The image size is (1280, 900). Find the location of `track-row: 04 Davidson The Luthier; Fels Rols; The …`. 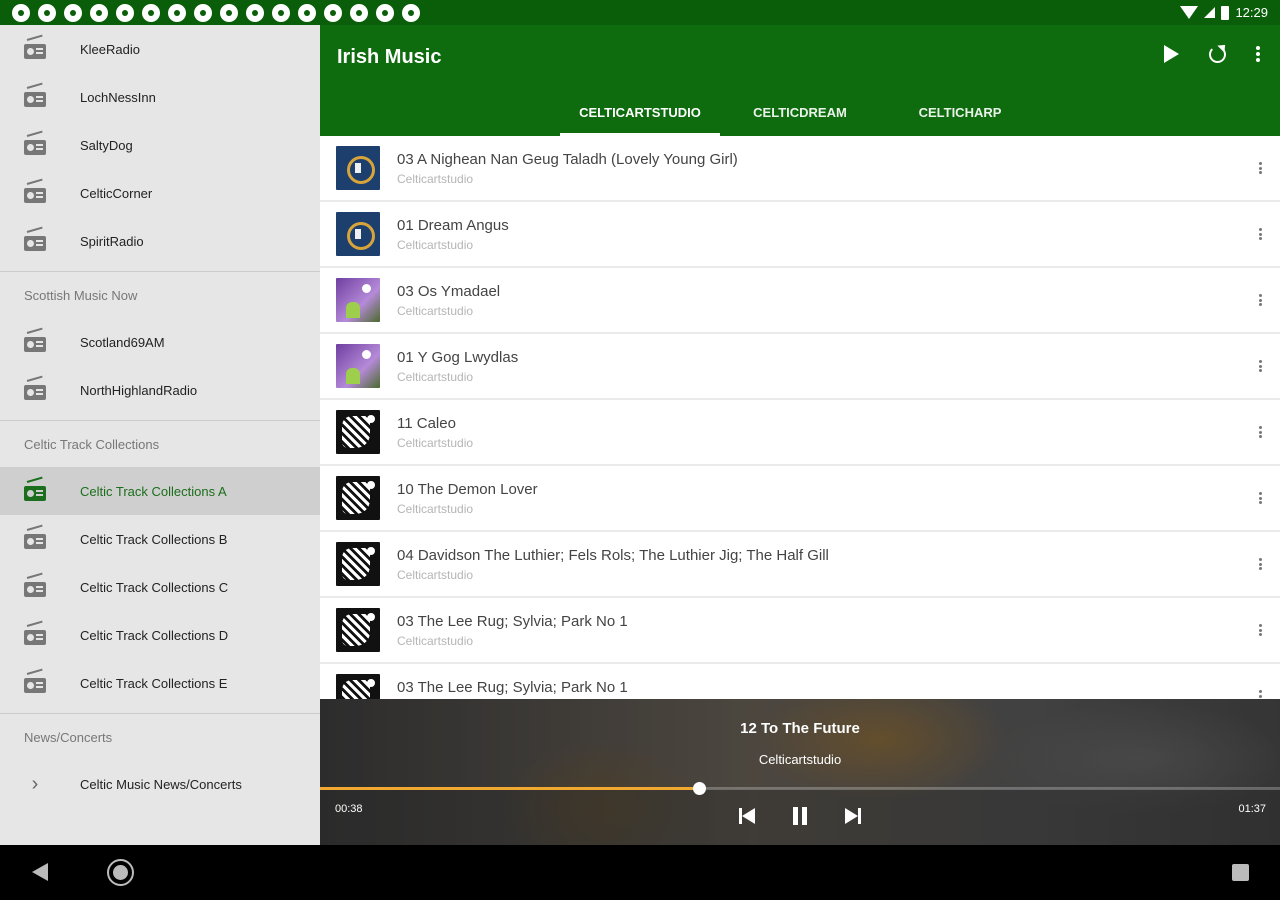

track-row: 04 Davidson The Luthier; Fels Rols; The … is located at coordinates (800, 565).